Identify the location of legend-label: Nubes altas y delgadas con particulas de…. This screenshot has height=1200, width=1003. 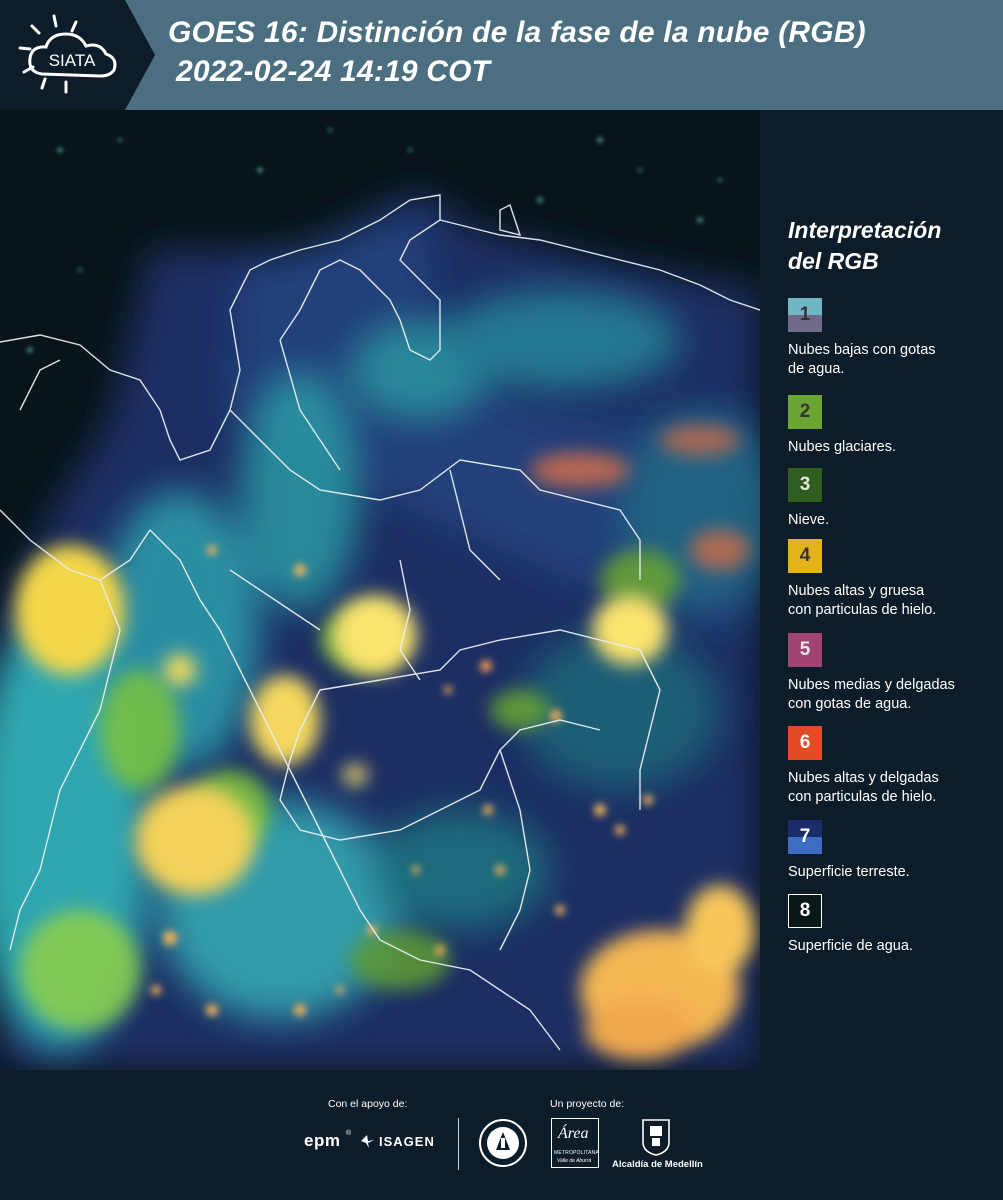
(893, 788).